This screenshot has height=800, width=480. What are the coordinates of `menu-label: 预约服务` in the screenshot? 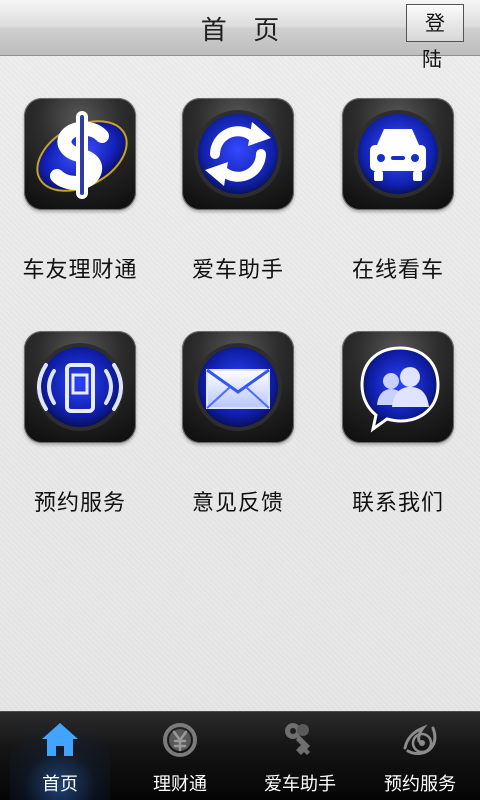 It's located at (79, 503).